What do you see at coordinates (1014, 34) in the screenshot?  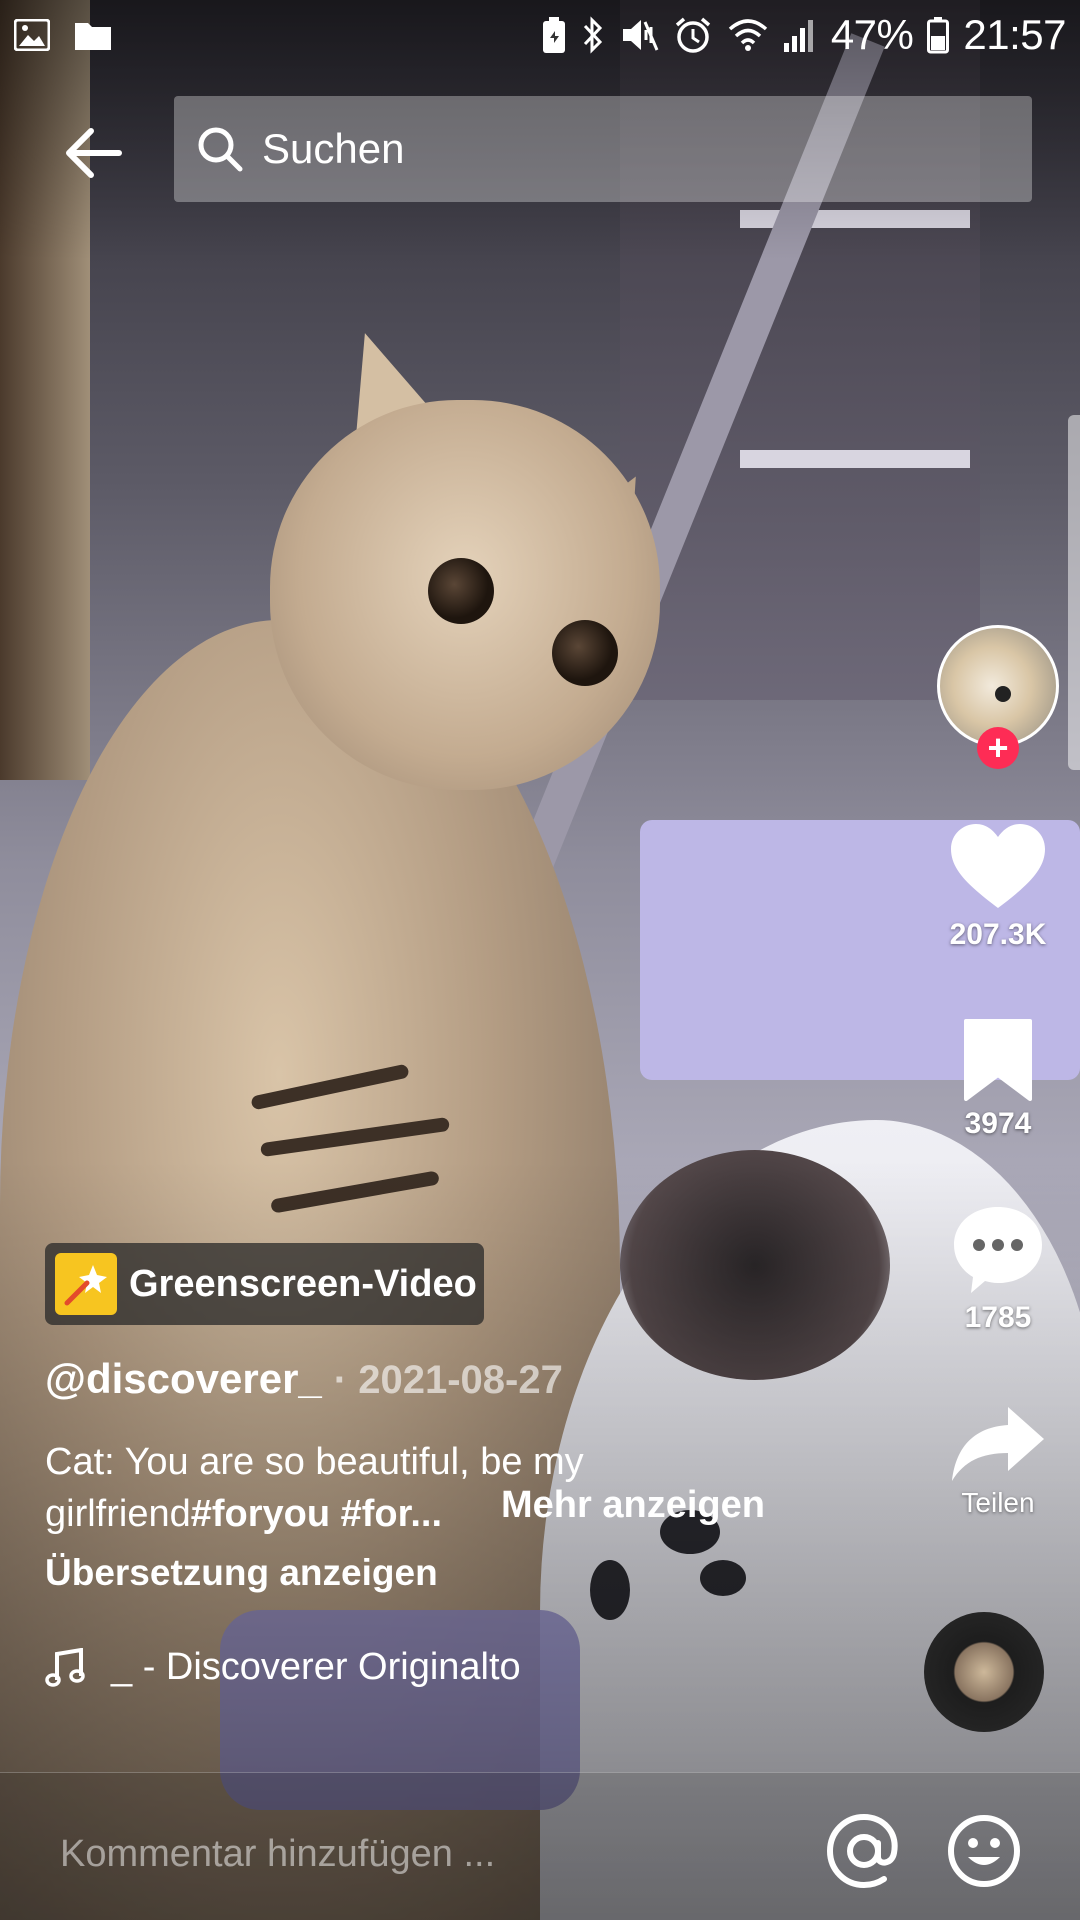 I see `clock: 21:57` at bounding box center [1014, 34].